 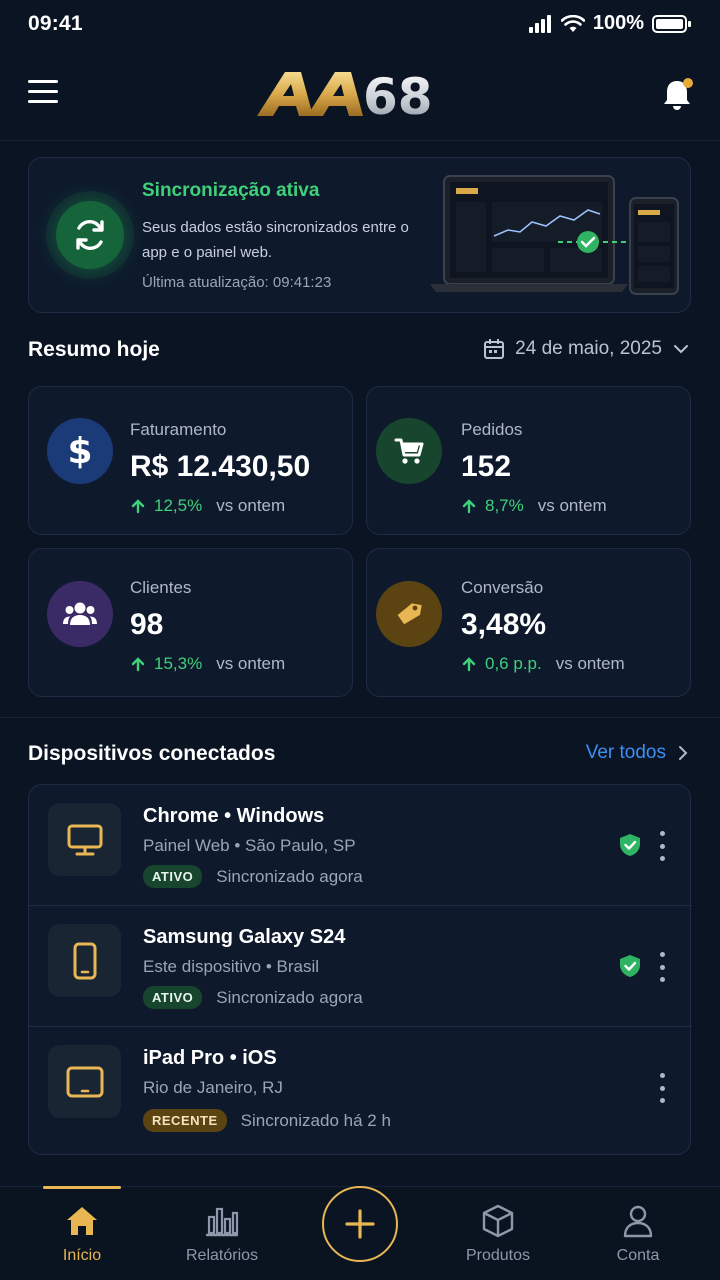 I want to click on nav-item-account: Conta, so click(x=638, y=1233).